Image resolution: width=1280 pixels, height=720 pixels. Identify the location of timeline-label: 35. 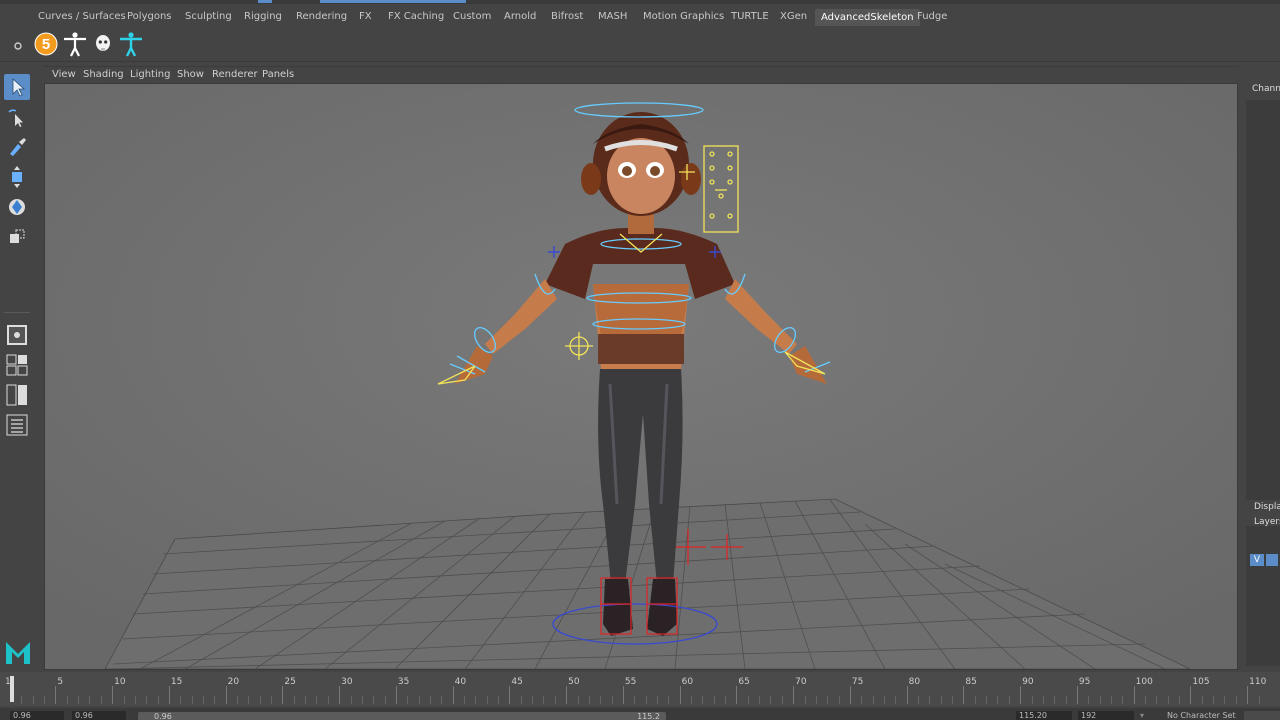
(403, 682).